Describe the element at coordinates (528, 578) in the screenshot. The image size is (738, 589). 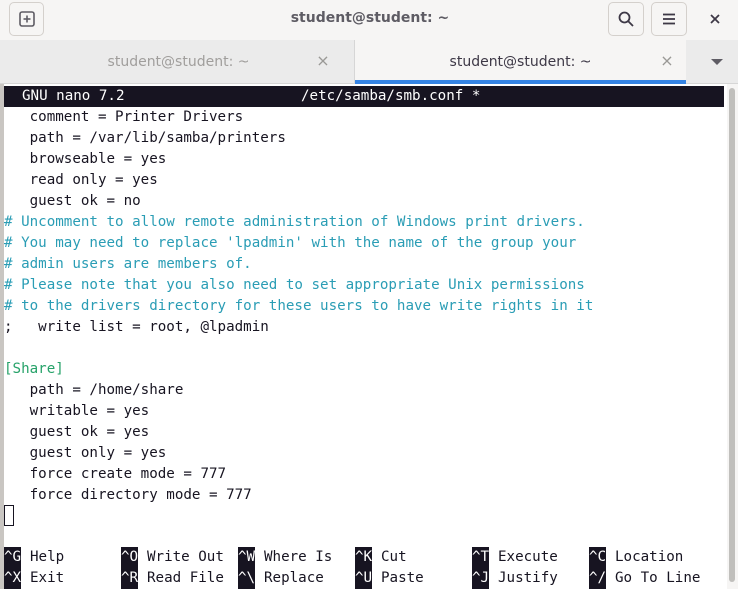
I see `shortcut-label: Justify` at that location.